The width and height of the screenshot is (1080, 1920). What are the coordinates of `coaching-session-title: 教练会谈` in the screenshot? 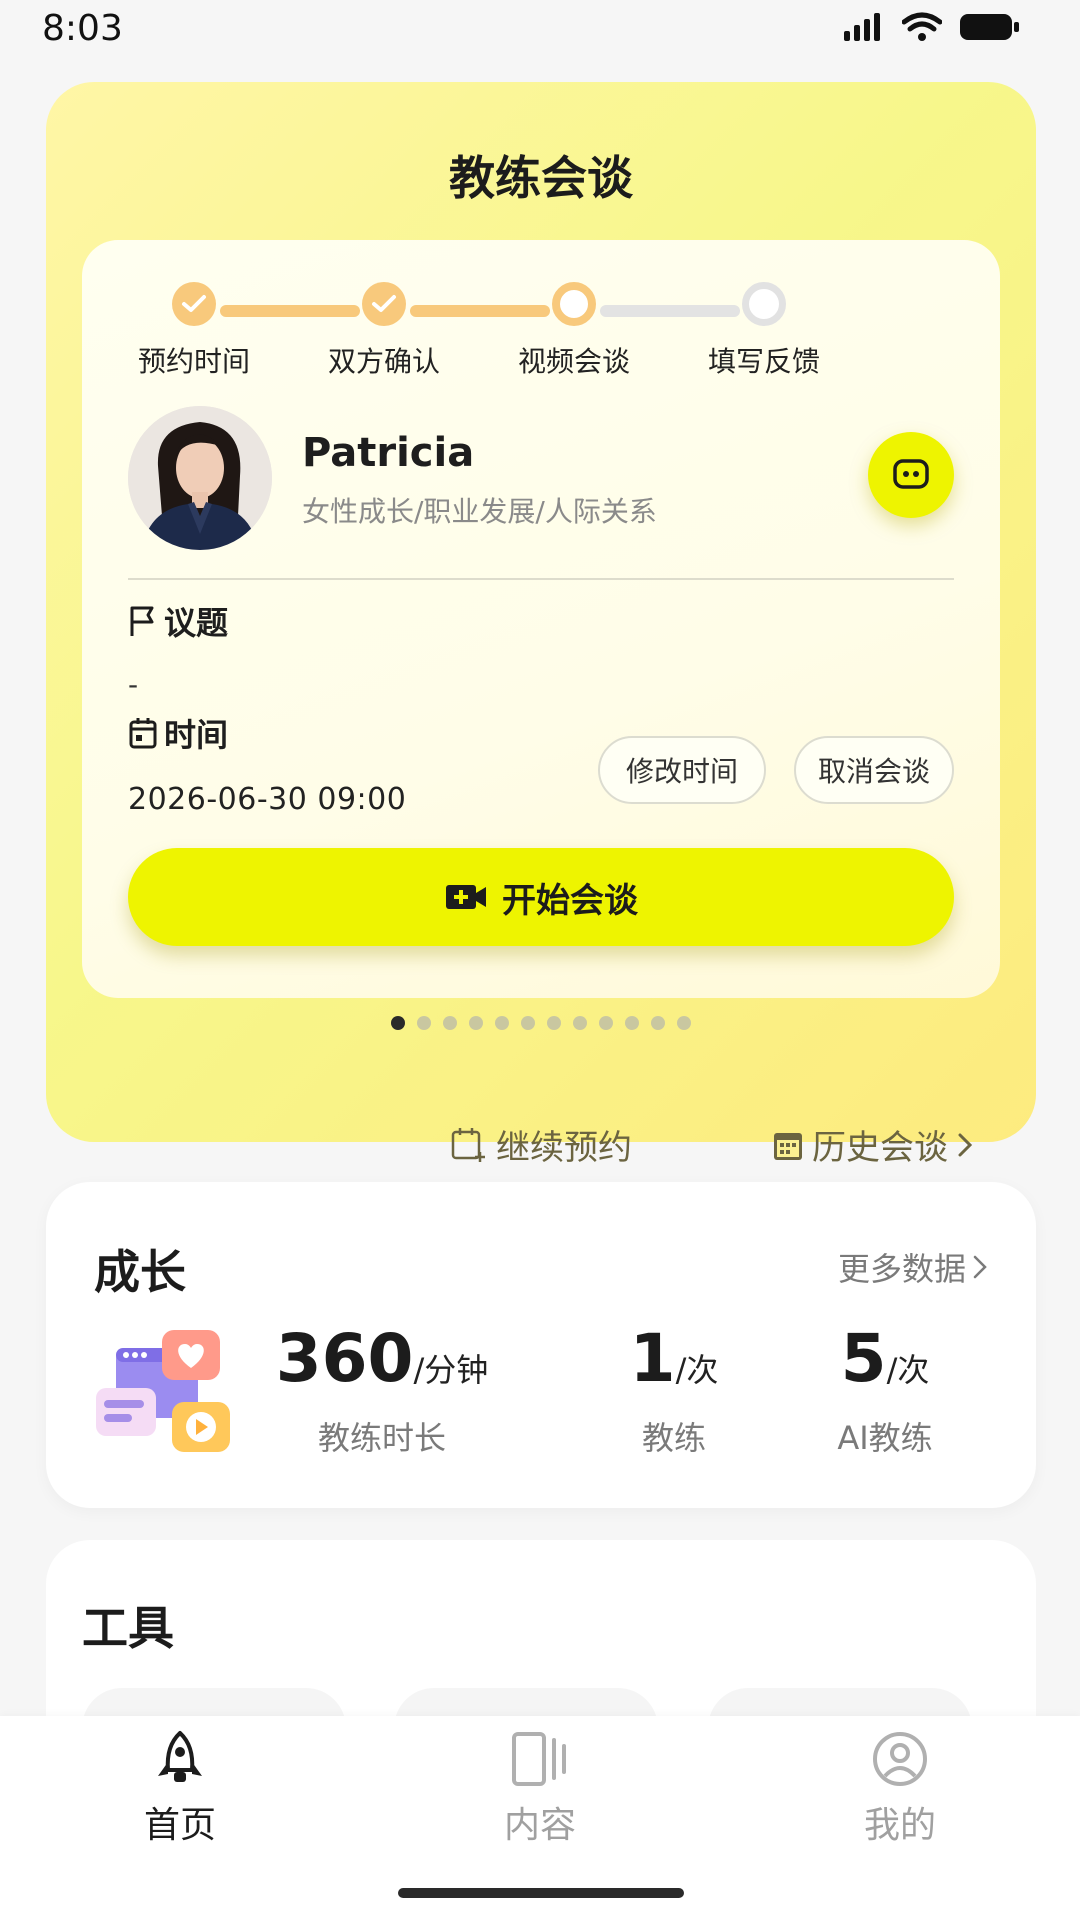 It's located at (541, 178).